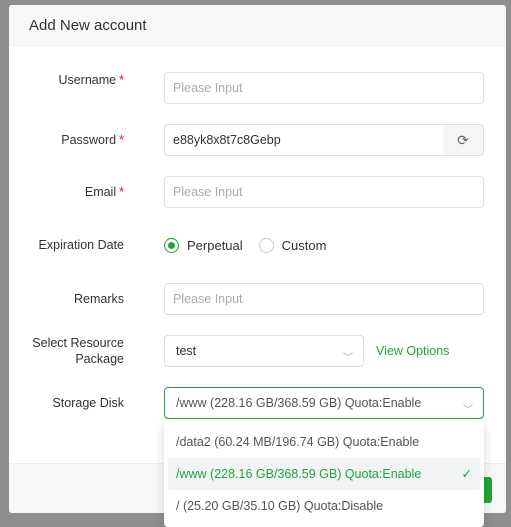 The height and width of the screenshot is (527, 511). I want to click on username-row: Username *, so click(257, 88).